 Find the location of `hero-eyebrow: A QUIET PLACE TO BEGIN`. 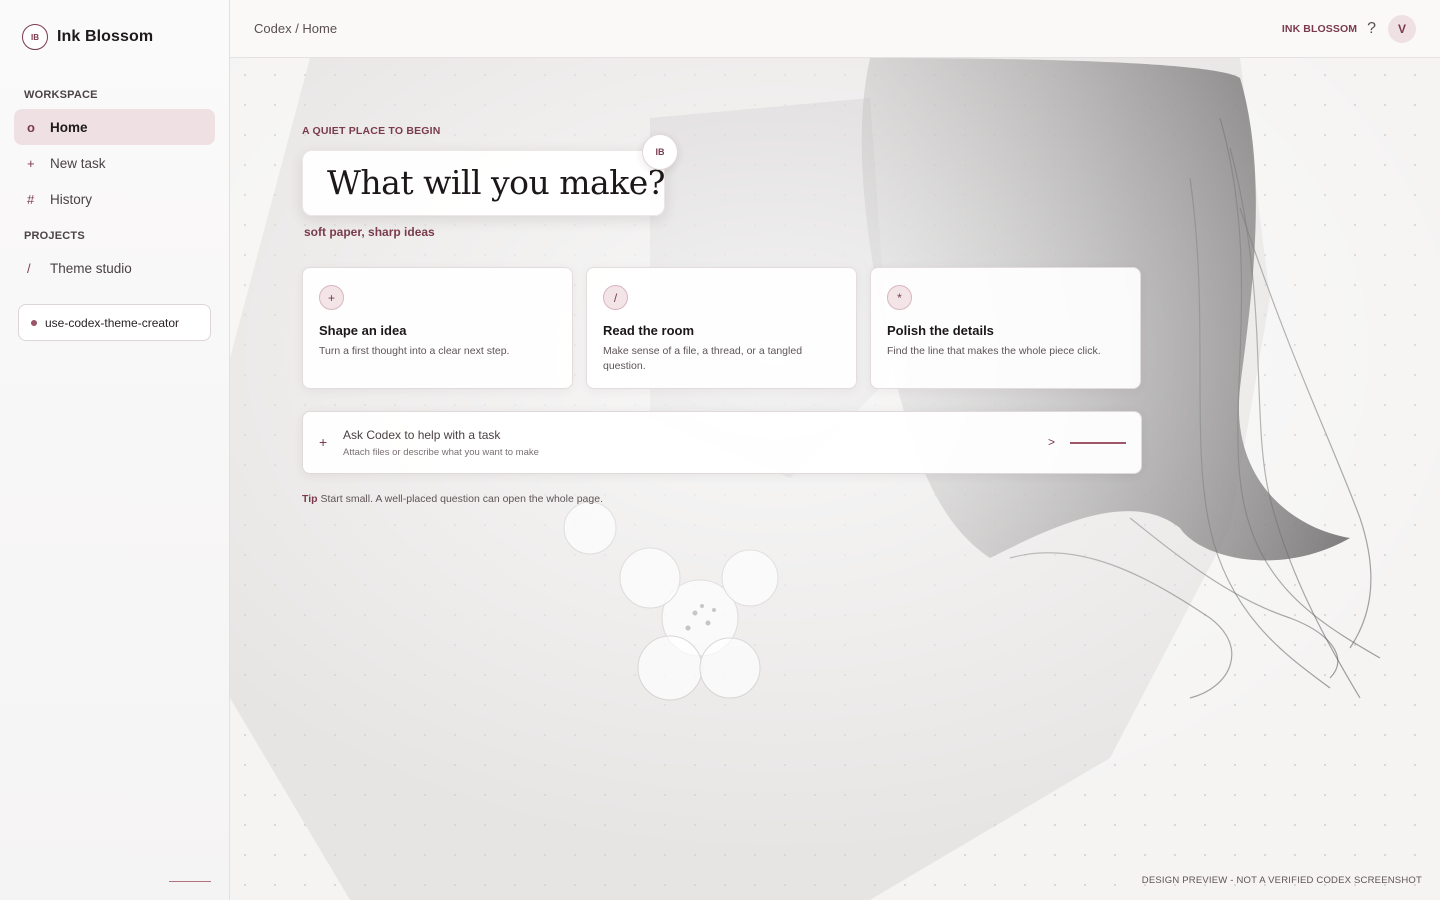

hero-eyebrow: A QUIET PLACE TO BEGIN is located at coordinates (371, 131).